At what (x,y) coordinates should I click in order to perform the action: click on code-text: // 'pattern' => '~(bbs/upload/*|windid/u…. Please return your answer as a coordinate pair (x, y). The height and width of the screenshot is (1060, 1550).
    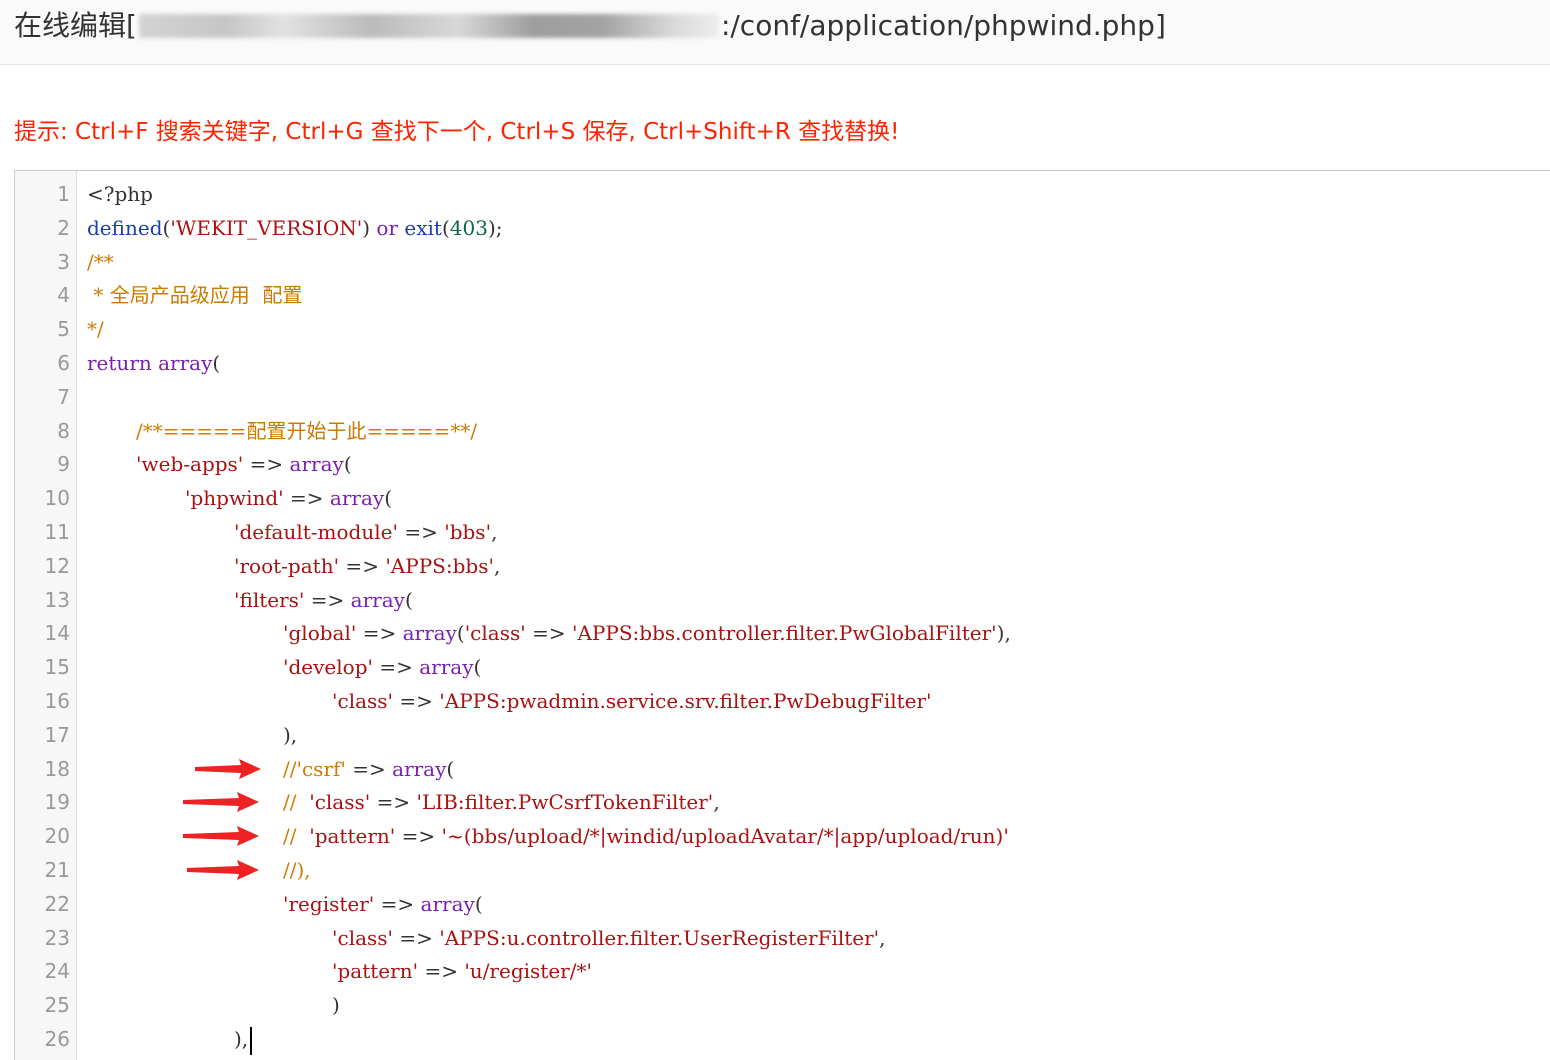
    Looking at the image, I should click on (646, 836).